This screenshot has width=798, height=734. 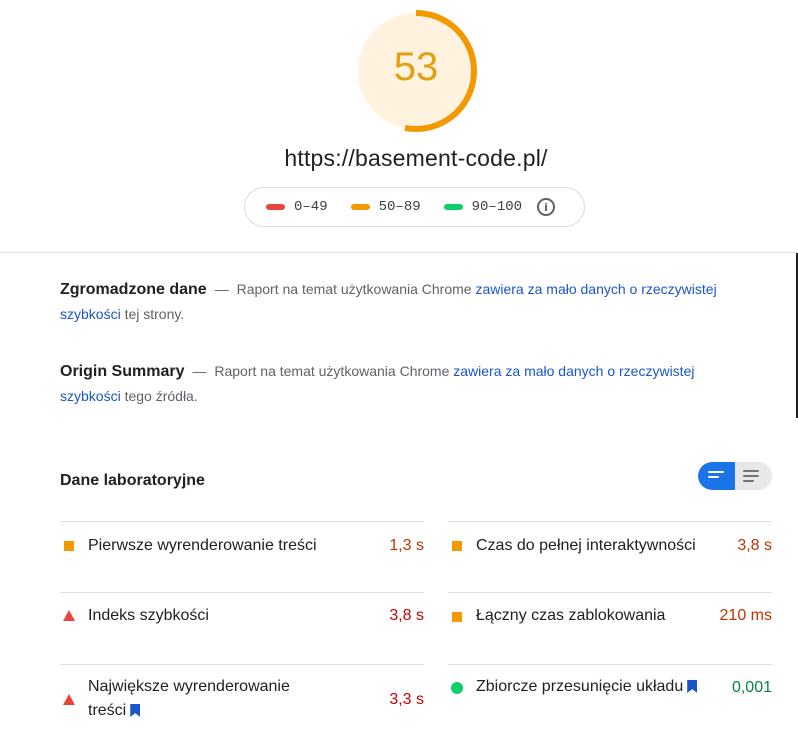 I want to click on legend-label: 50–89, so click(x=399, y=207).